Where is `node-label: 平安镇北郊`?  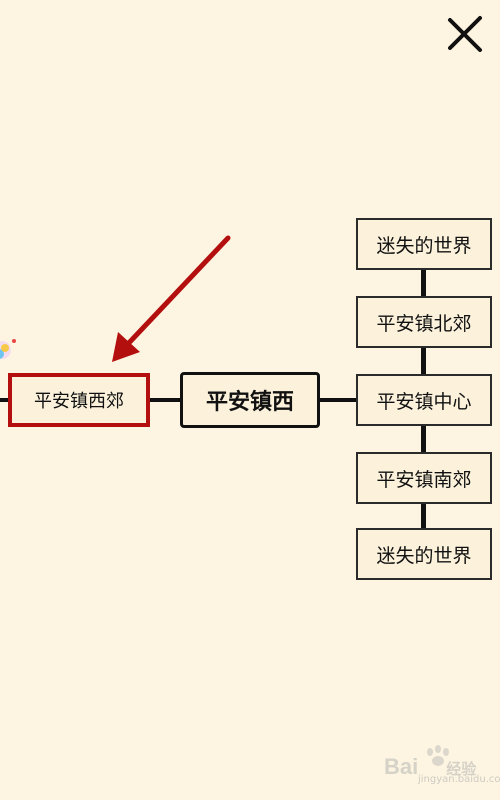
node-label: 平安镇北郊 is located at coordinates (424, 323).